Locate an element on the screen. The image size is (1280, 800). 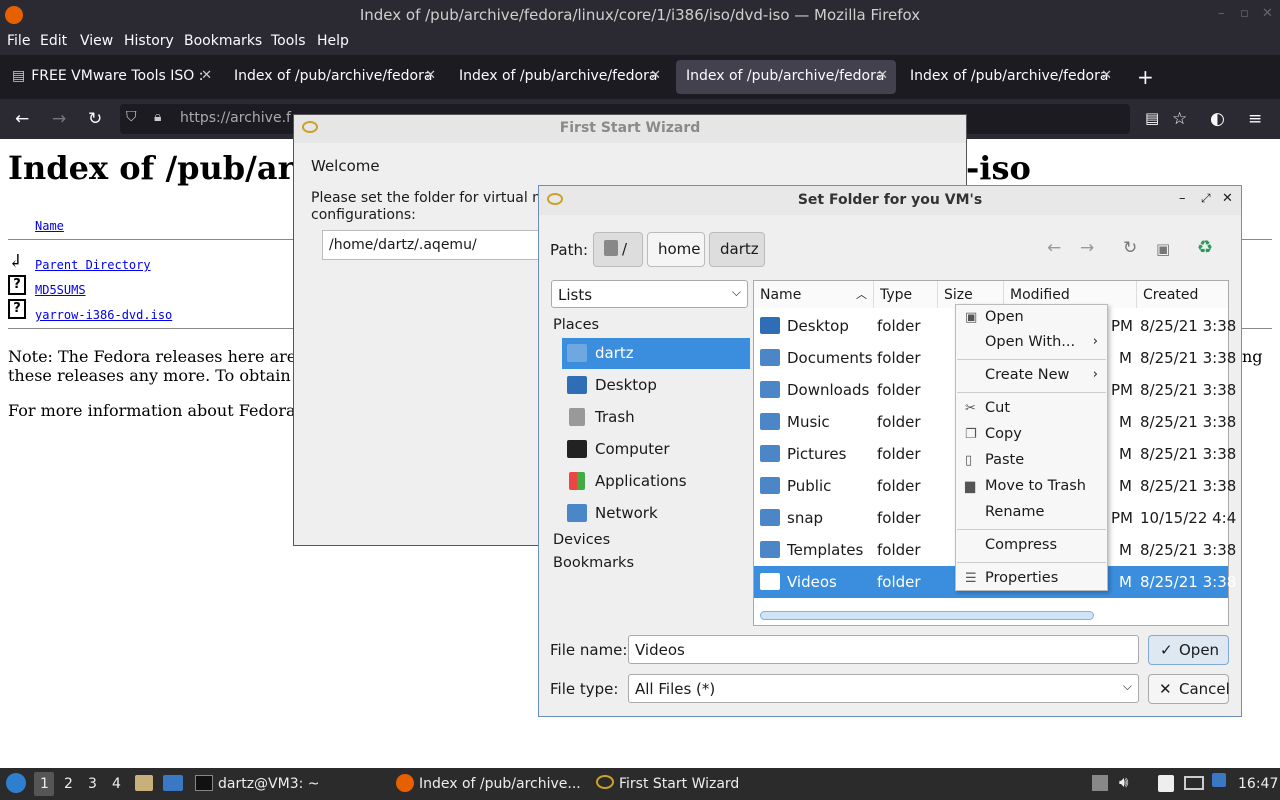
menu-item-cut: ✂ Cut is located at coordinates (1031, 409).